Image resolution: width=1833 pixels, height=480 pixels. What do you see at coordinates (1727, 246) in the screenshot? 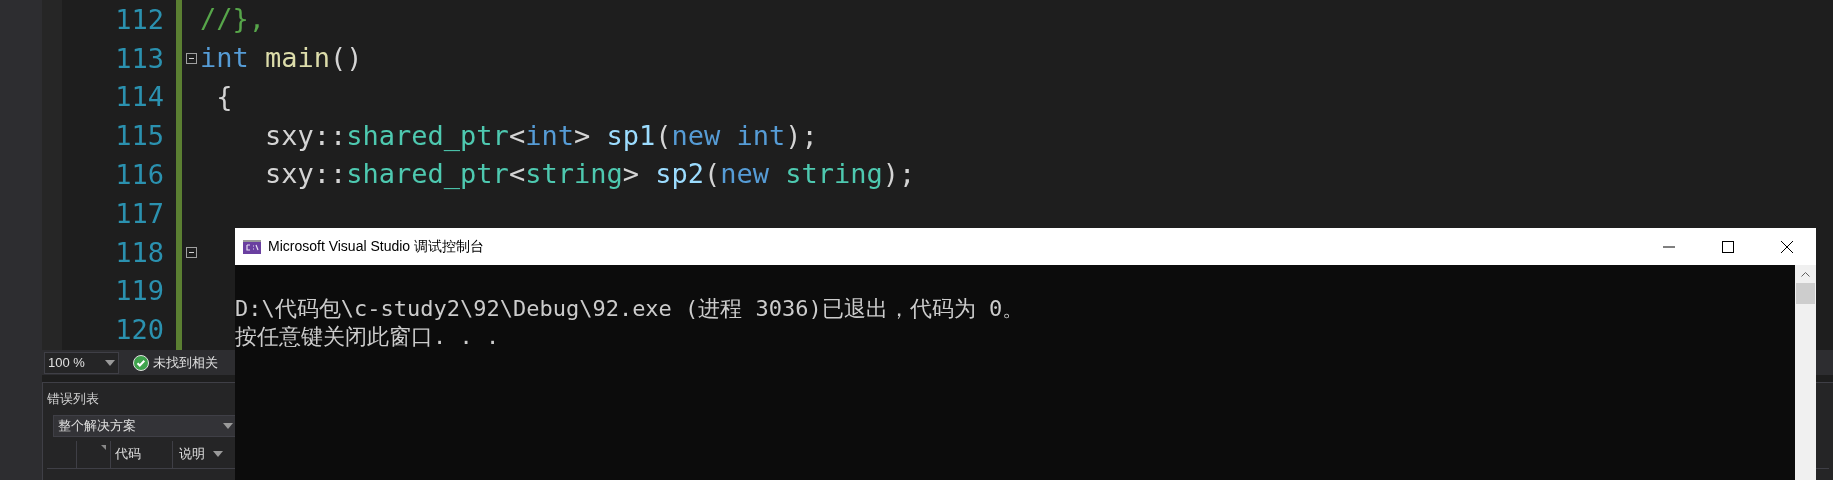
I see `maximize-icon` at bounding box center [1727, 246].